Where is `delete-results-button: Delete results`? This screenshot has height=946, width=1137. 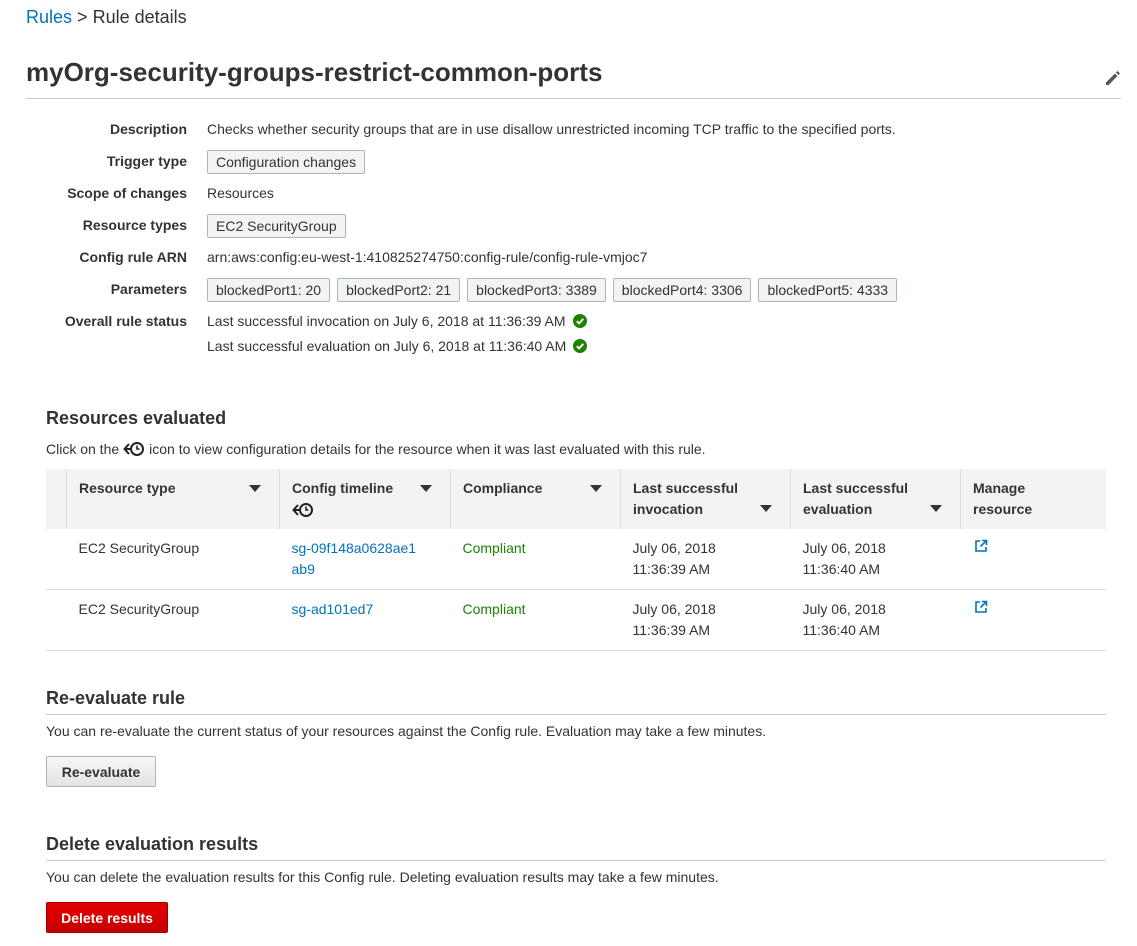 delete-results-button: Delete results is located at coordinates (107, 917).